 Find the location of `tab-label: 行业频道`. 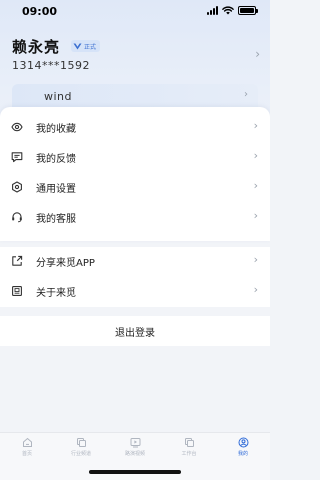

tab-label: 行业频道 is located at coordinates (80, 454).